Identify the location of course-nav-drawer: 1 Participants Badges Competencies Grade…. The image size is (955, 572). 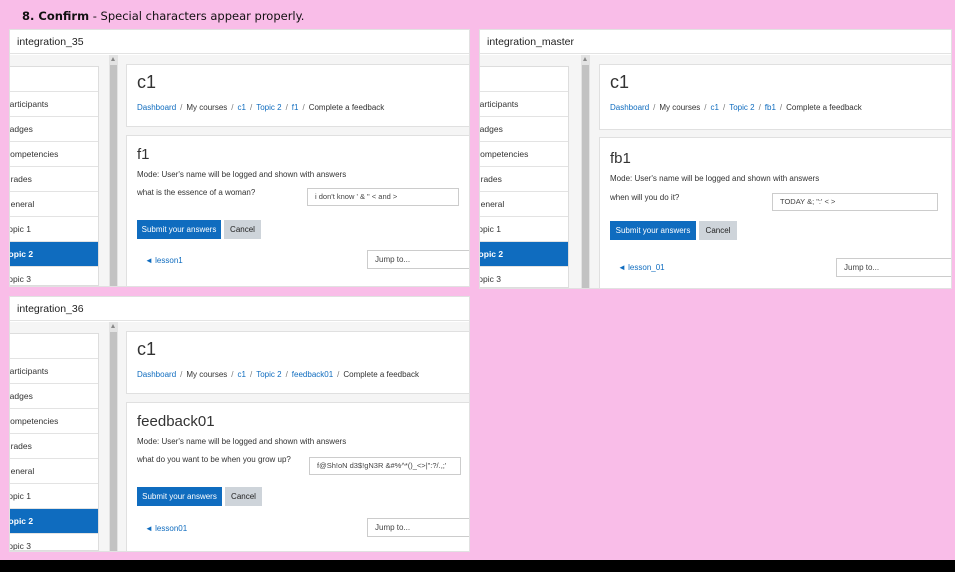
(54, 176).